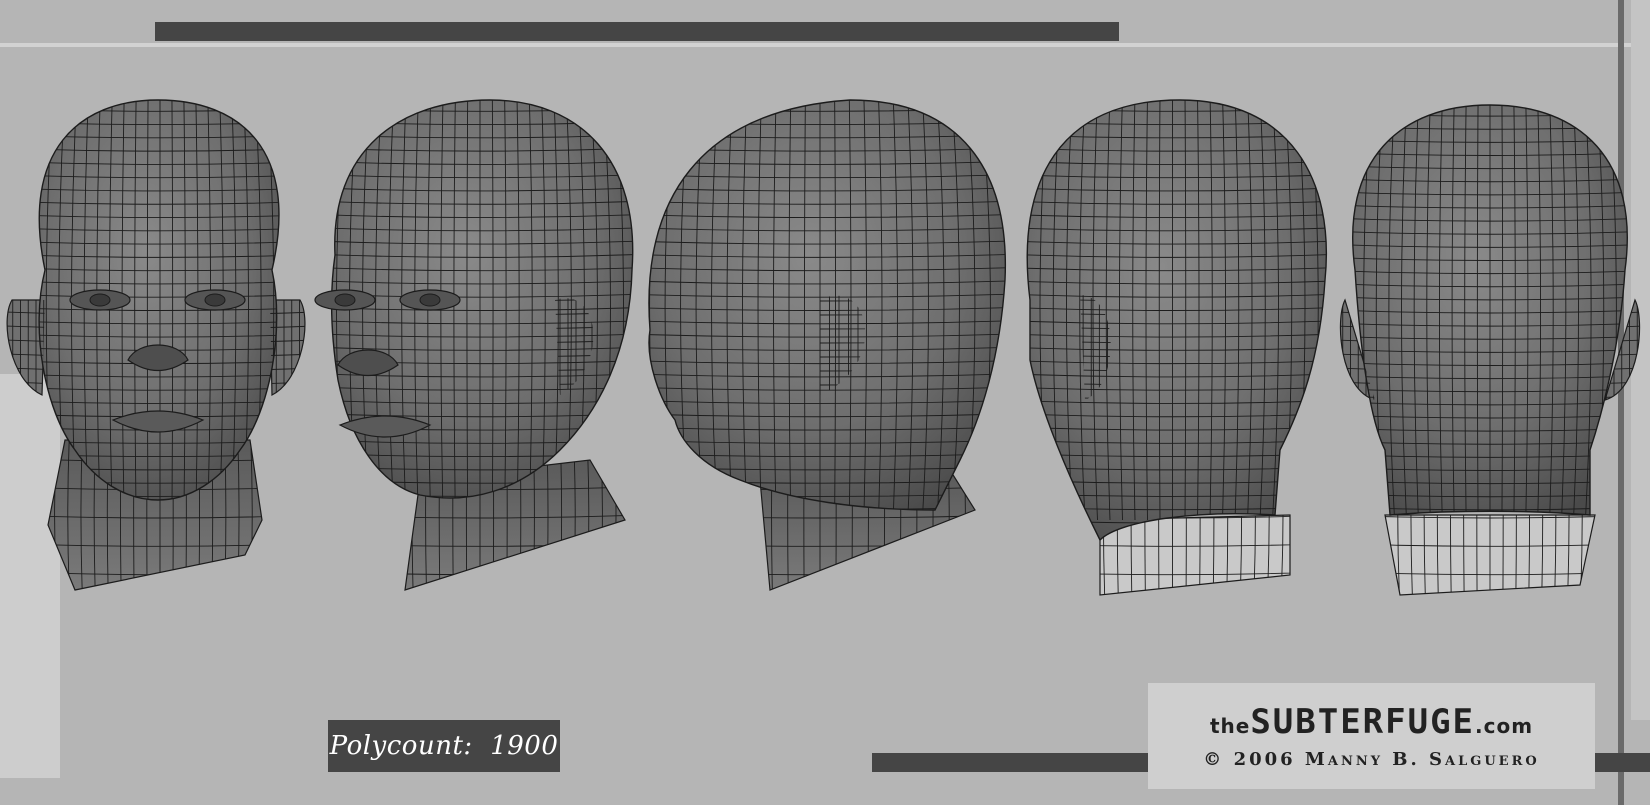  I want to click on three-quarter-view, so click(474, 345).